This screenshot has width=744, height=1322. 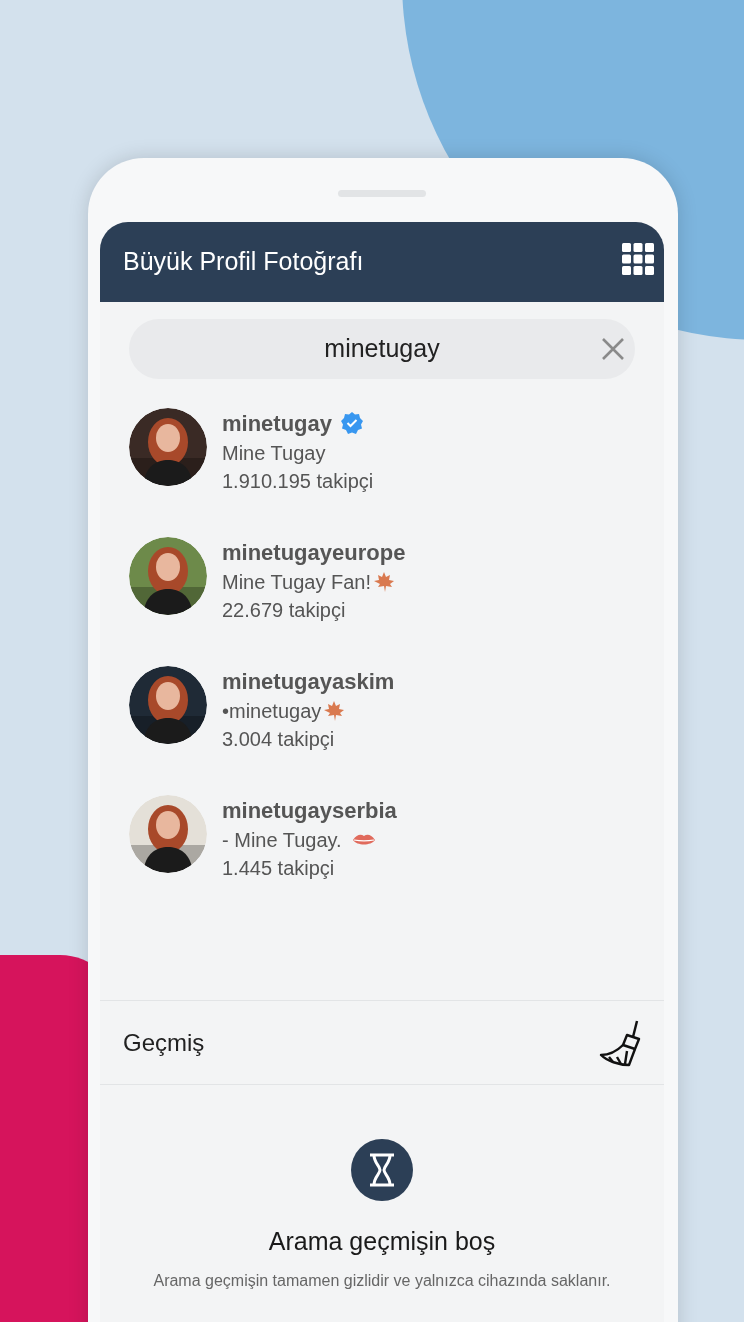 I want to click on username: minetugay, so click(x=277, y=423).